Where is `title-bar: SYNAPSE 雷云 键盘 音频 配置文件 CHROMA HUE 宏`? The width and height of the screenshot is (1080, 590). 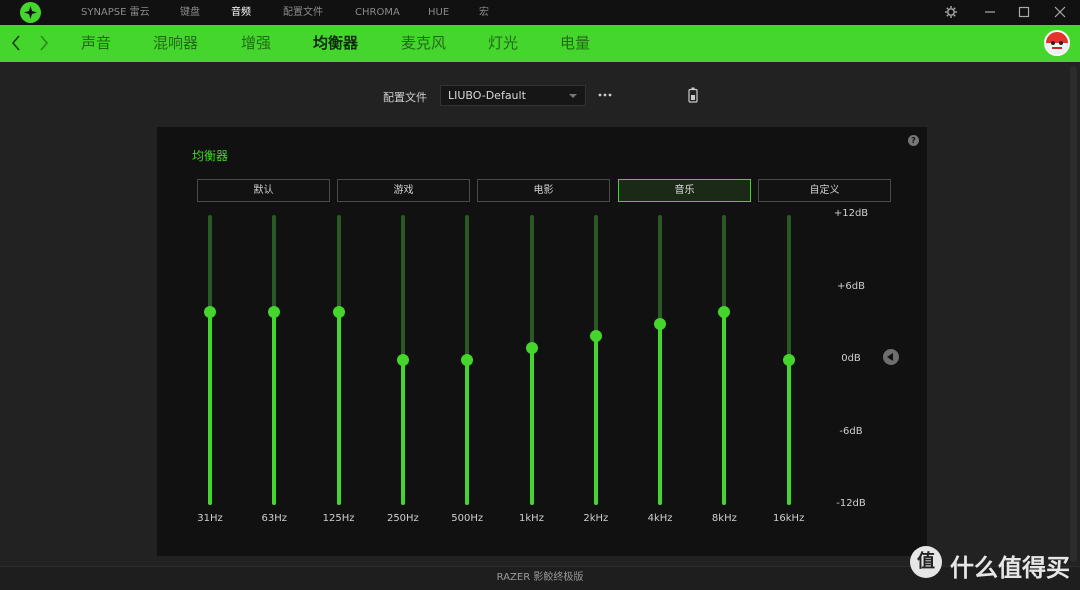 title-bar: SYNAPSE 雷云 键盘 音频 配置文件 CHROMA HUE 宏 is located at coordinates (540, 12).